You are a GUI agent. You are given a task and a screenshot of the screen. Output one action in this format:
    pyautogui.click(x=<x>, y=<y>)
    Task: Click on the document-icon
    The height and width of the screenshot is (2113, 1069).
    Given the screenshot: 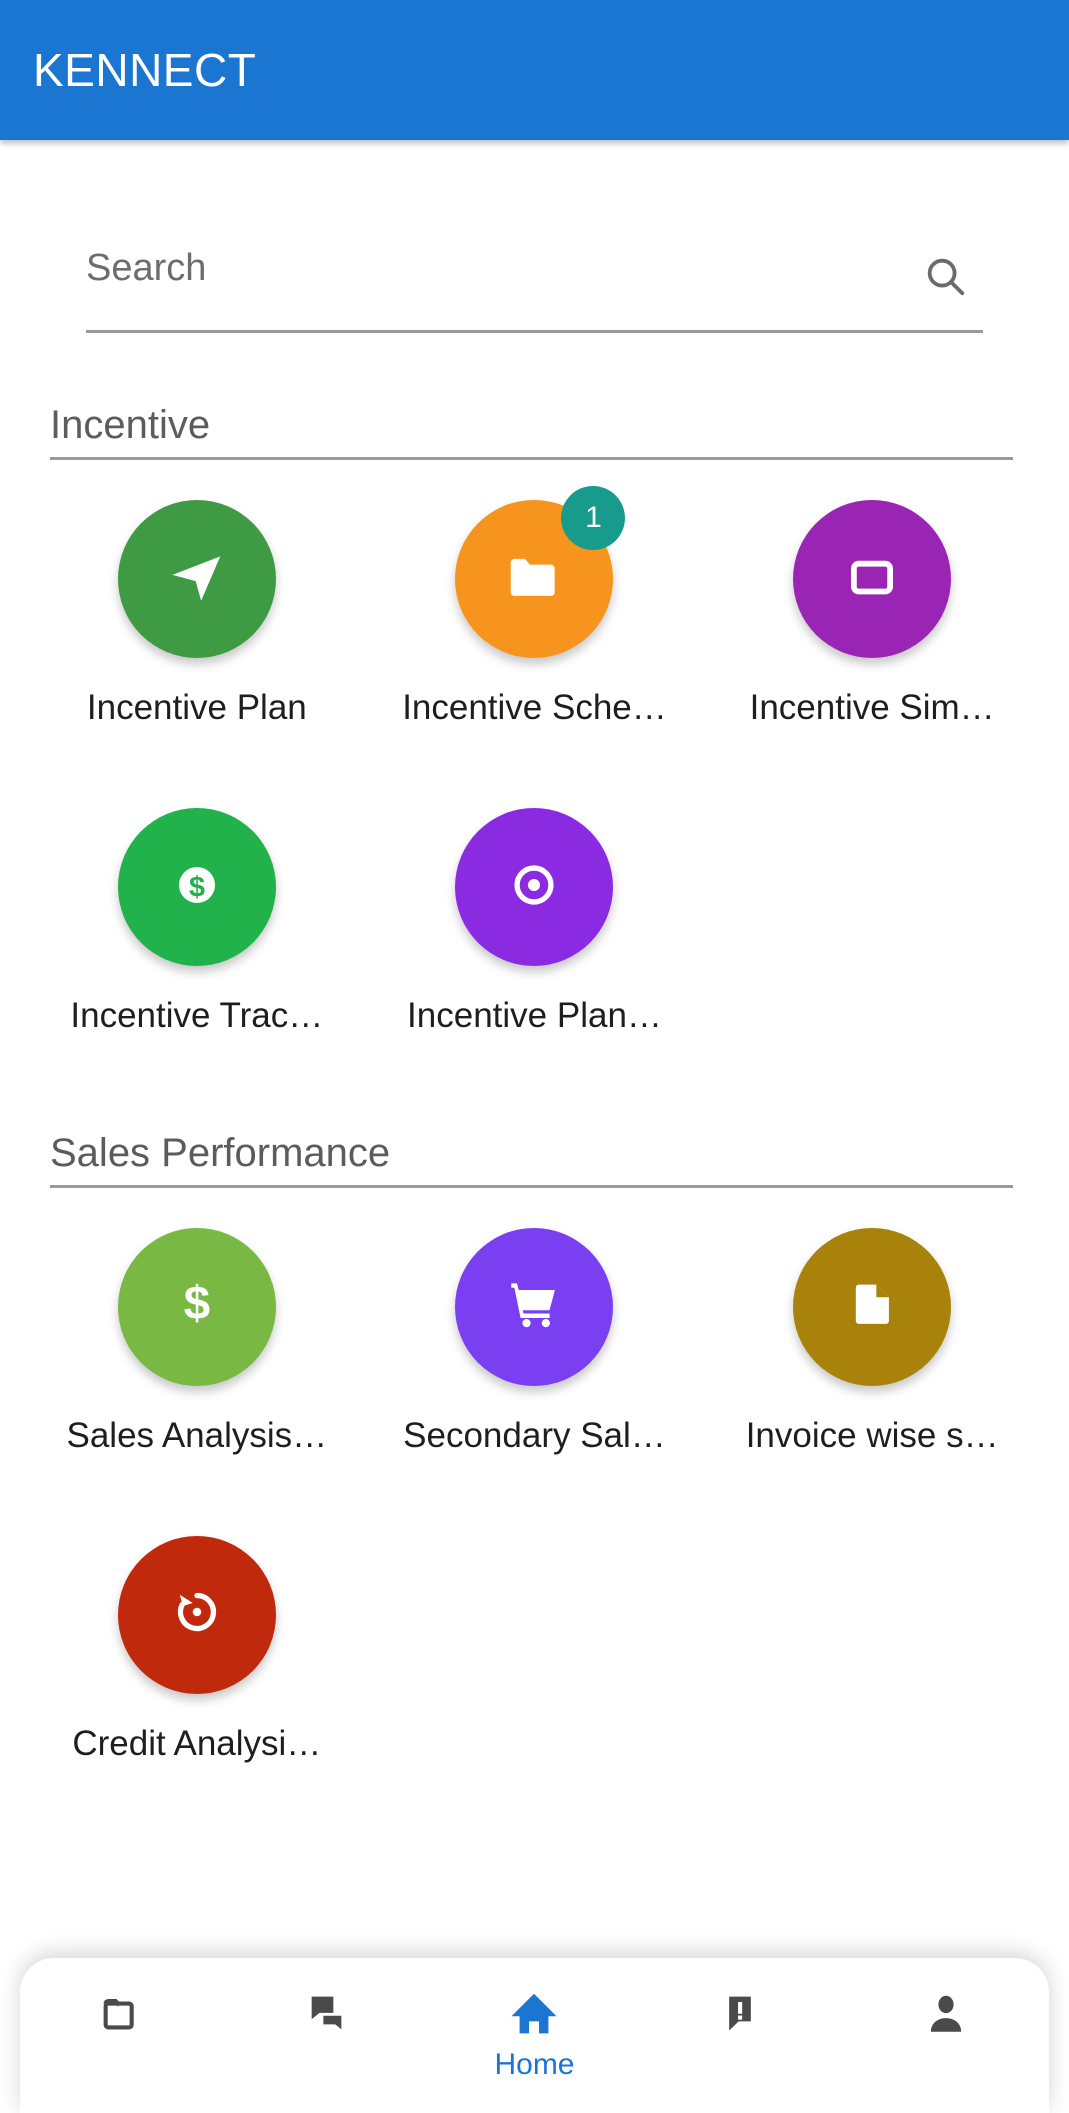 What is the action you would take?
    pyautogui.click(x=872, y=1306)
    